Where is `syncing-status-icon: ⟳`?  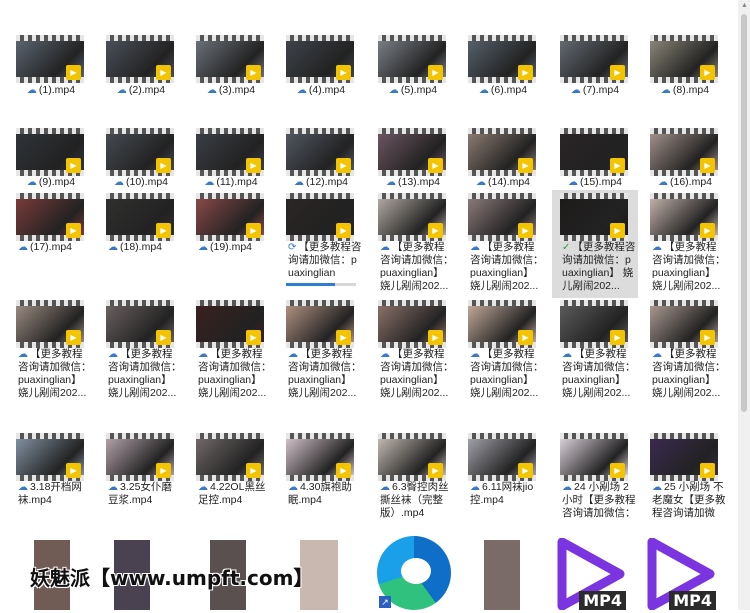 syncing-status-icon: ⟳ is located at coordinates (292, 247).